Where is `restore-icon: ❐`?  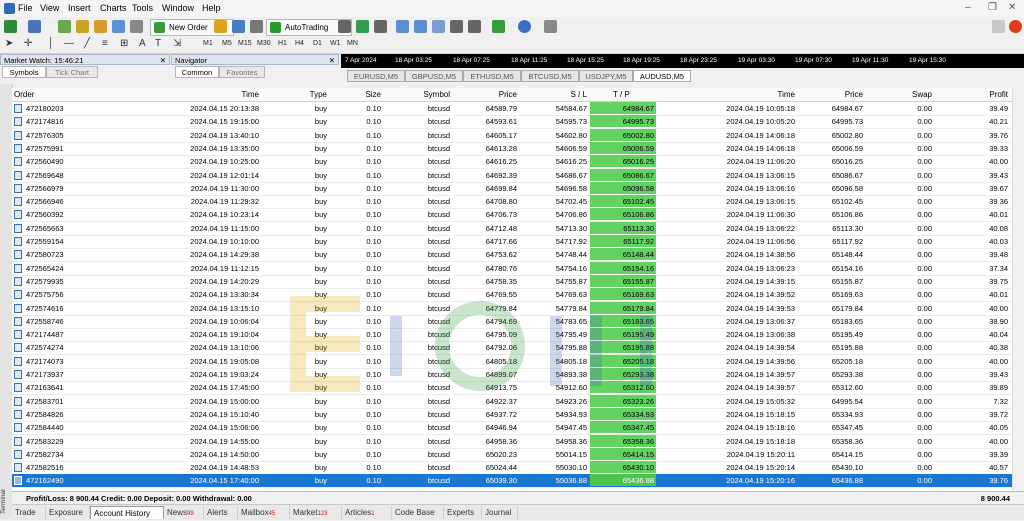 restore-icon: ❐ is located at coordinates (992, 7).